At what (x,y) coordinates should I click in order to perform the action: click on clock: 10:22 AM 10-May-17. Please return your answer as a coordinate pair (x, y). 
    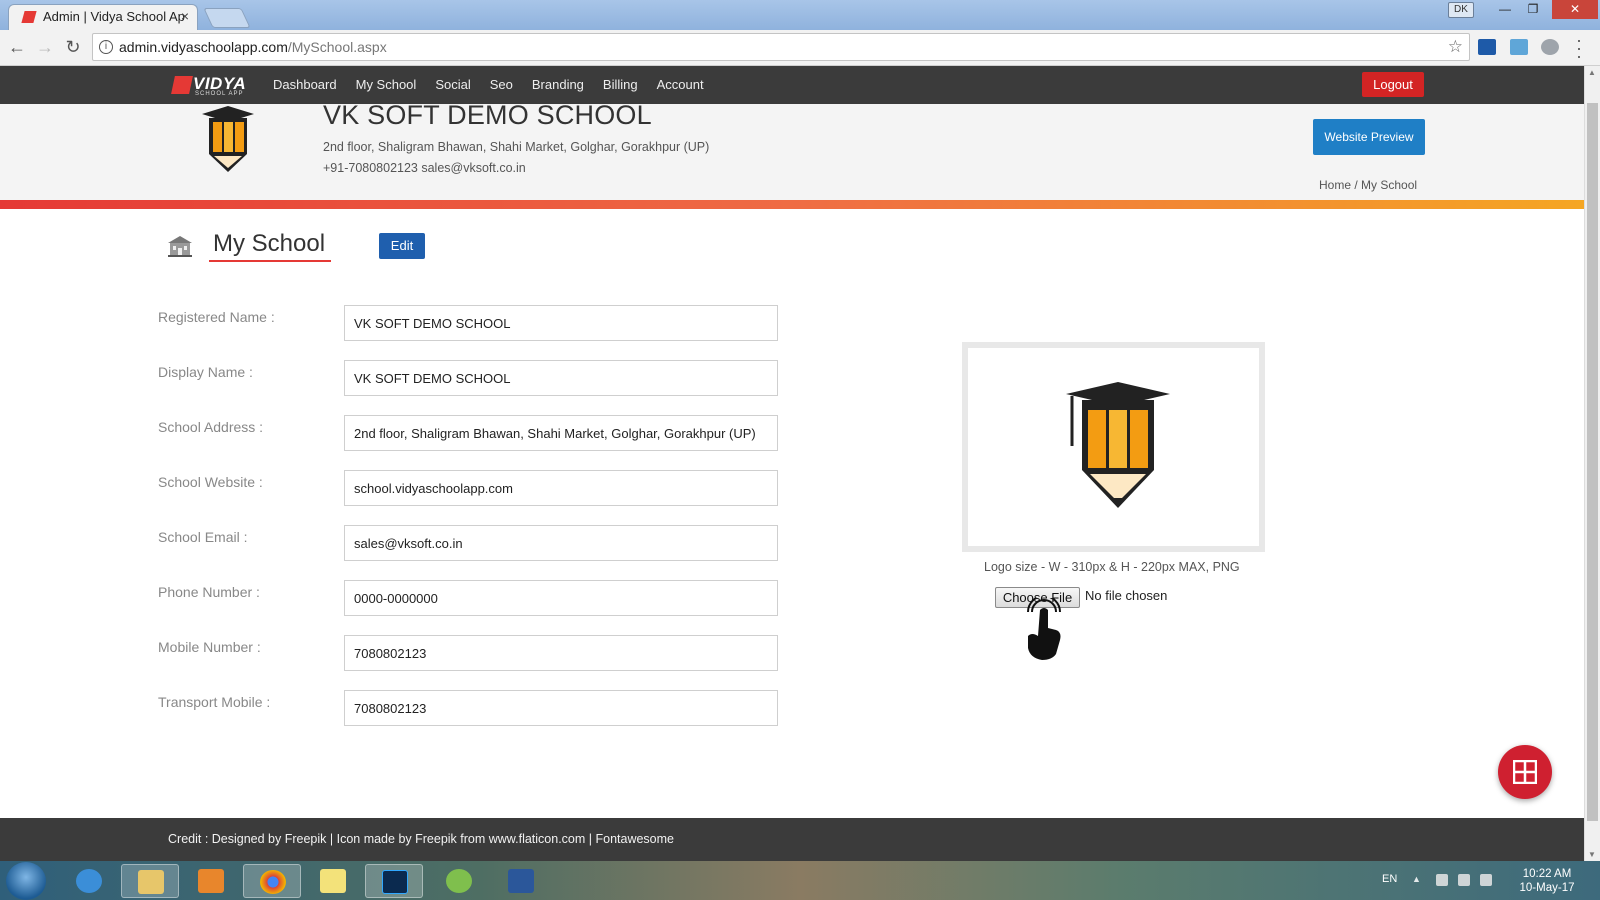
    Looking at the image, I should click on (1547, 881).